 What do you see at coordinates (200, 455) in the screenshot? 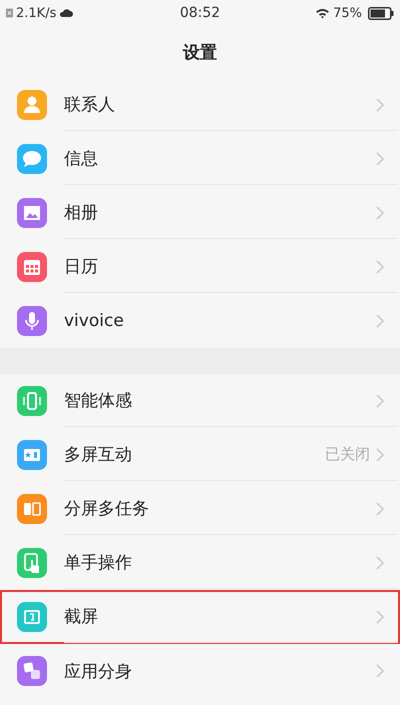
I see `settings-row: 多屏互动 已关闭` at bounding box center [200, 455].